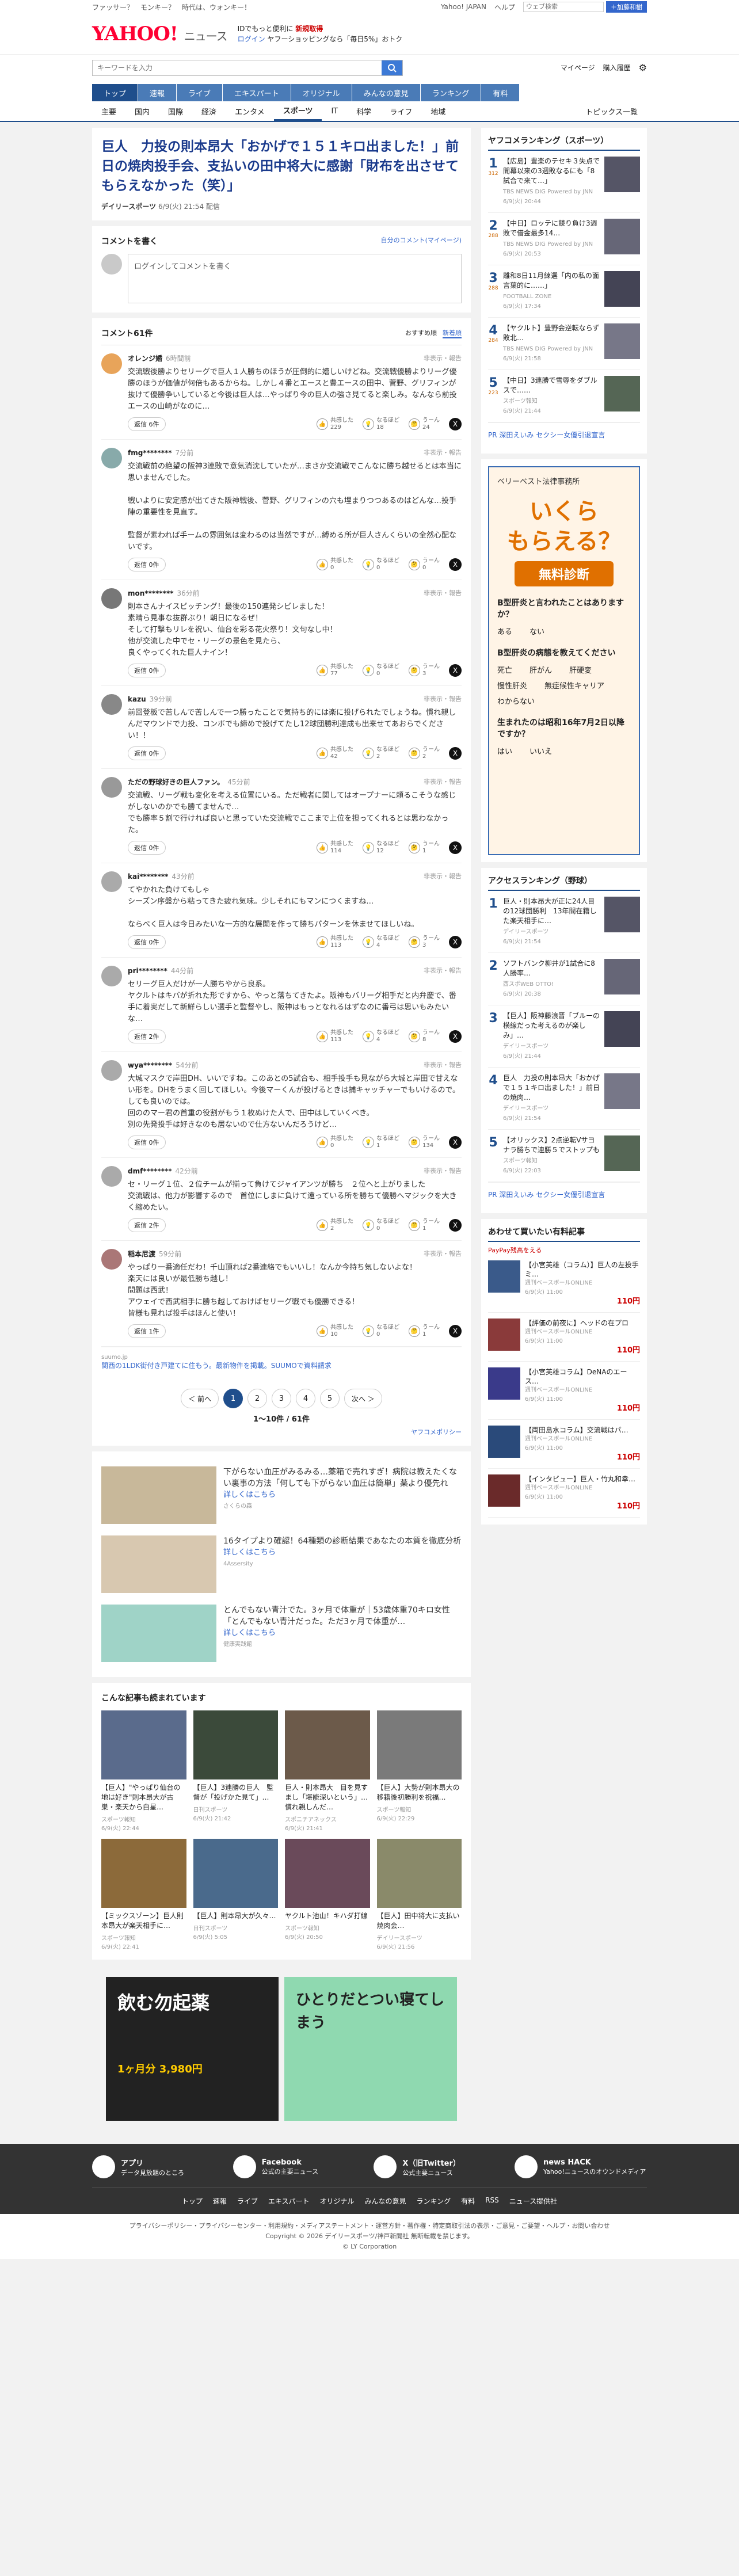 The image size is (739, 2576). Describe the element at coordinates (335, 1142) in the screenshot. I see `reaction-agree: 👍 共感した 0` at that location.